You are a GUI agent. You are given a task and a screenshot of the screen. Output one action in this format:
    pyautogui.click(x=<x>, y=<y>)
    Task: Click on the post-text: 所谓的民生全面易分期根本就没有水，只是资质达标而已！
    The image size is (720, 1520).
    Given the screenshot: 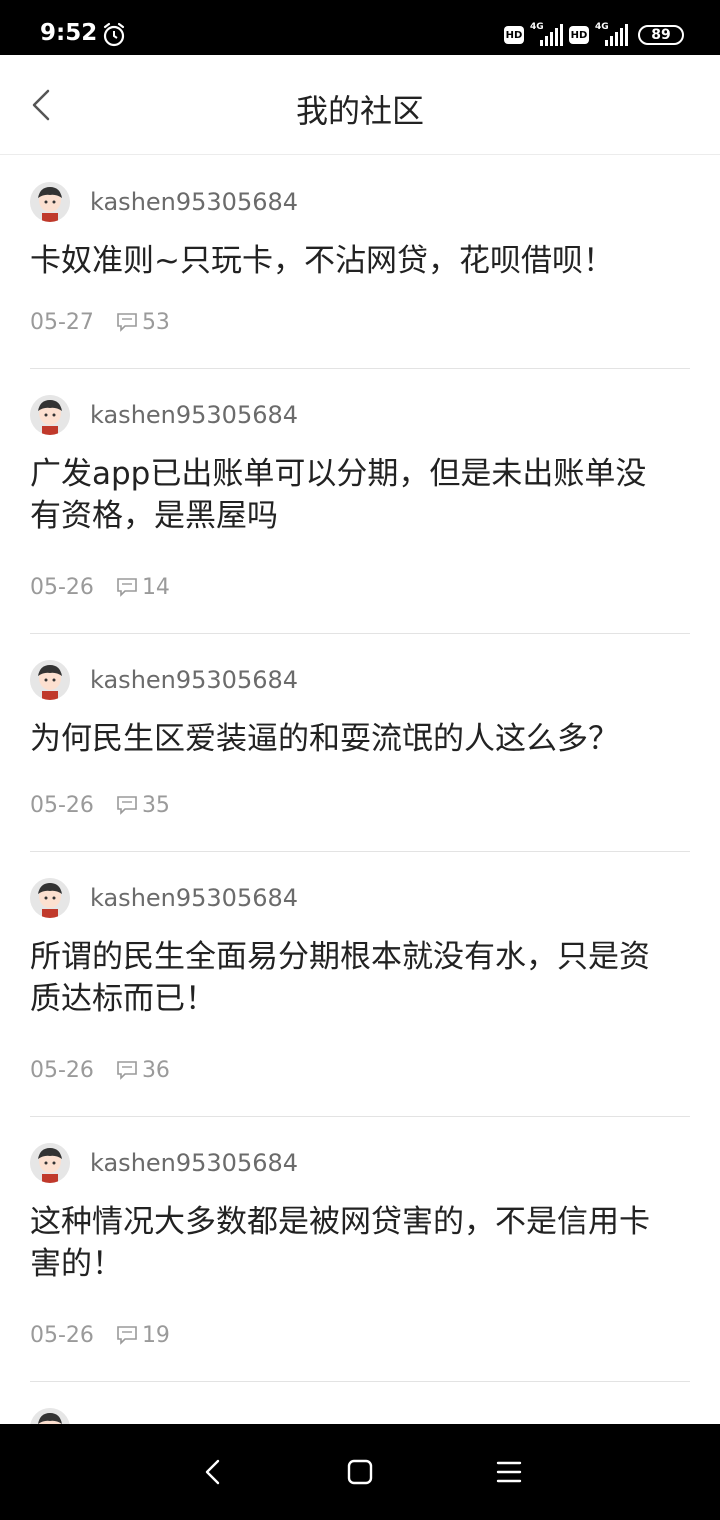 What is the action you would take?
    pyautogui.click(x=350, y=978)
    